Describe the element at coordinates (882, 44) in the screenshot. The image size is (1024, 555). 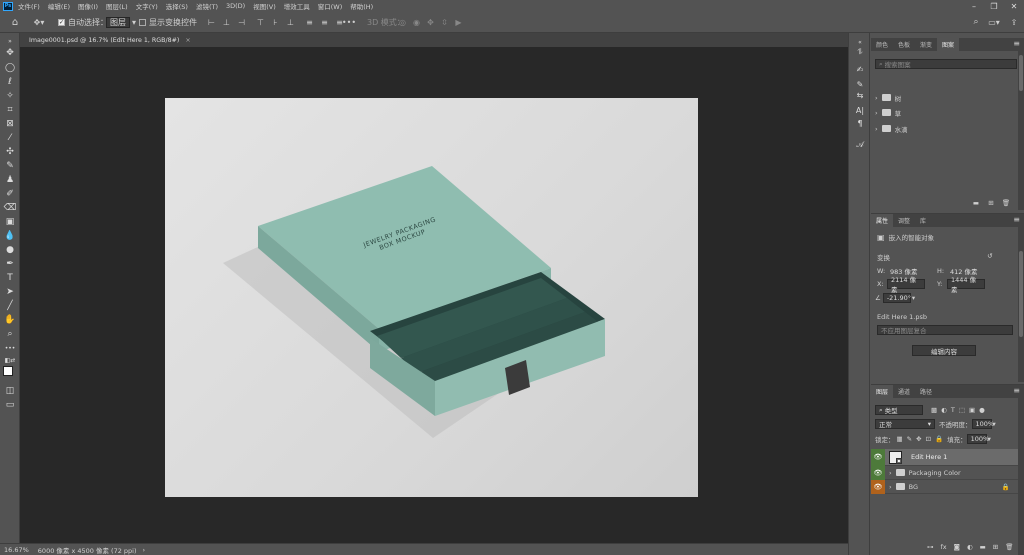
I see `tab-color: 颜色` at that location.